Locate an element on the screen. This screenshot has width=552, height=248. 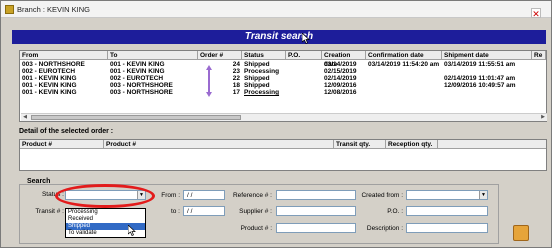
mouse-cursor-icon is located at coordinates (132, 230).